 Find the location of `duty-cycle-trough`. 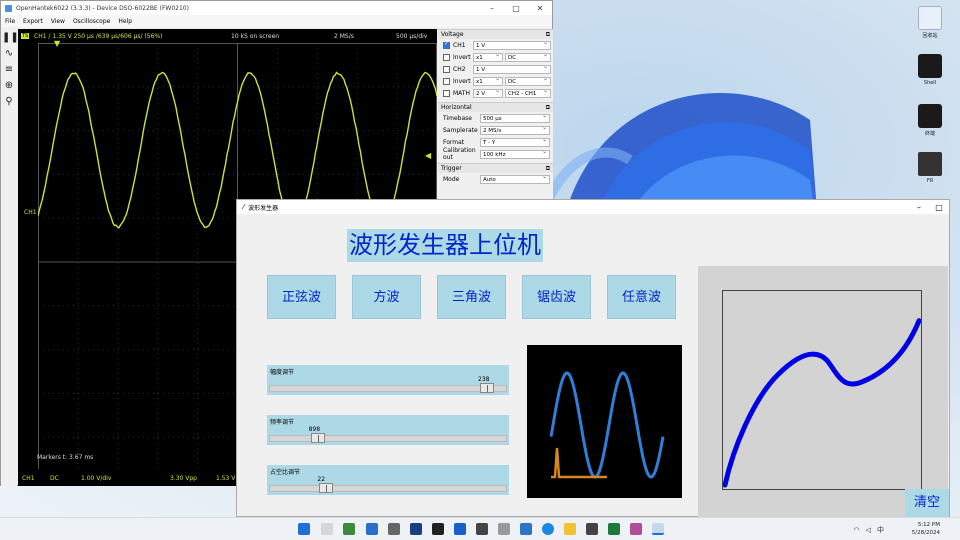

duty-cycle-trough is located at coordinates (388, 488).